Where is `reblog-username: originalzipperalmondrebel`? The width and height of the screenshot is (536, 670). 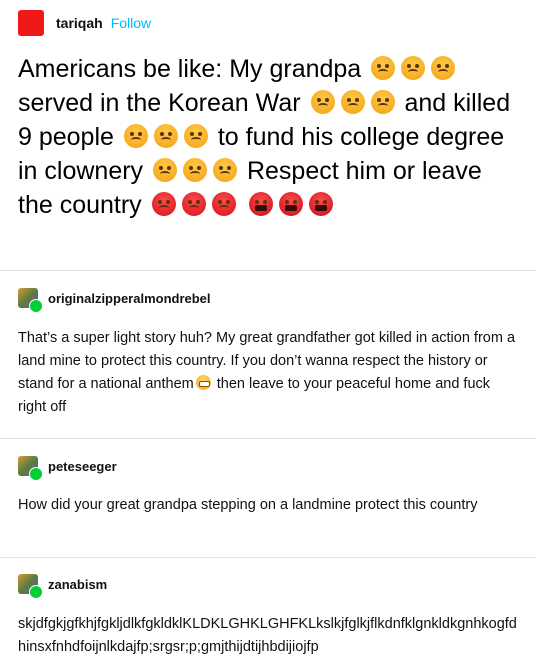 reblog-username: originalzipperalmondrebel is located at coordinates (129, 298).